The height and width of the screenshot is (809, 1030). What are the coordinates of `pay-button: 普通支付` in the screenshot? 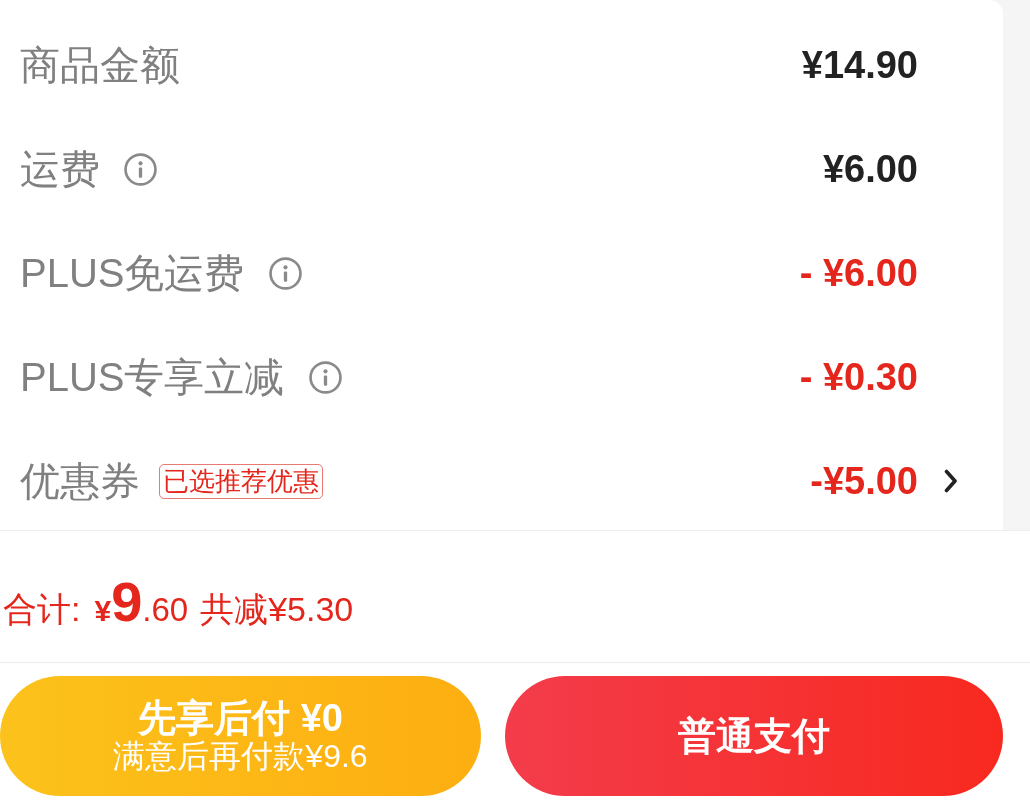 It's located at (754, 736).